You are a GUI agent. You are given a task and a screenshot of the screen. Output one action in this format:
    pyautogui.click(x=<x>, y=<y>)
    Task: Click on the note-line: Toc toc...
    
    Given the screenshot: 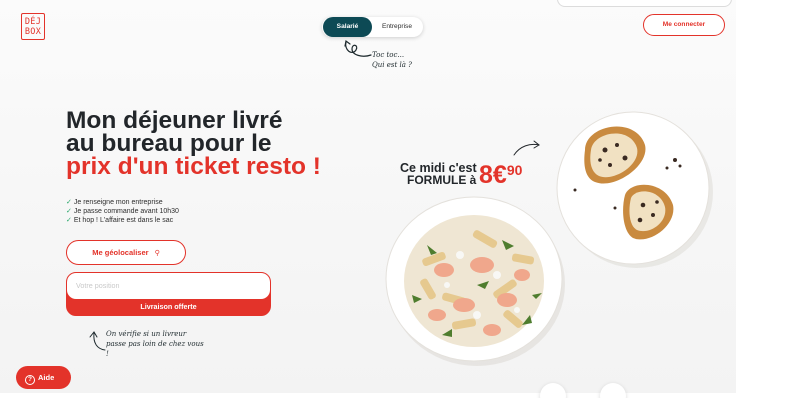 What is the action you would take?
    pyautogui.click(x=388, y=55)
    